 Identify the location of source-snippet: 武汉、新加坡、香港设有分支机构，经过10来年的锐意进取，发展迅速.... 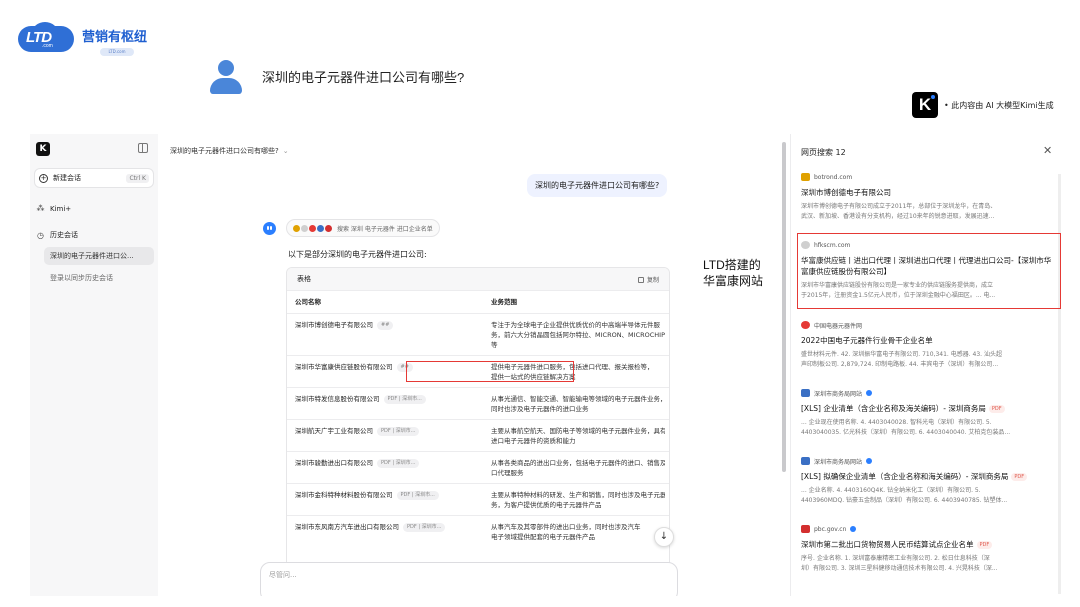
(898, 216).